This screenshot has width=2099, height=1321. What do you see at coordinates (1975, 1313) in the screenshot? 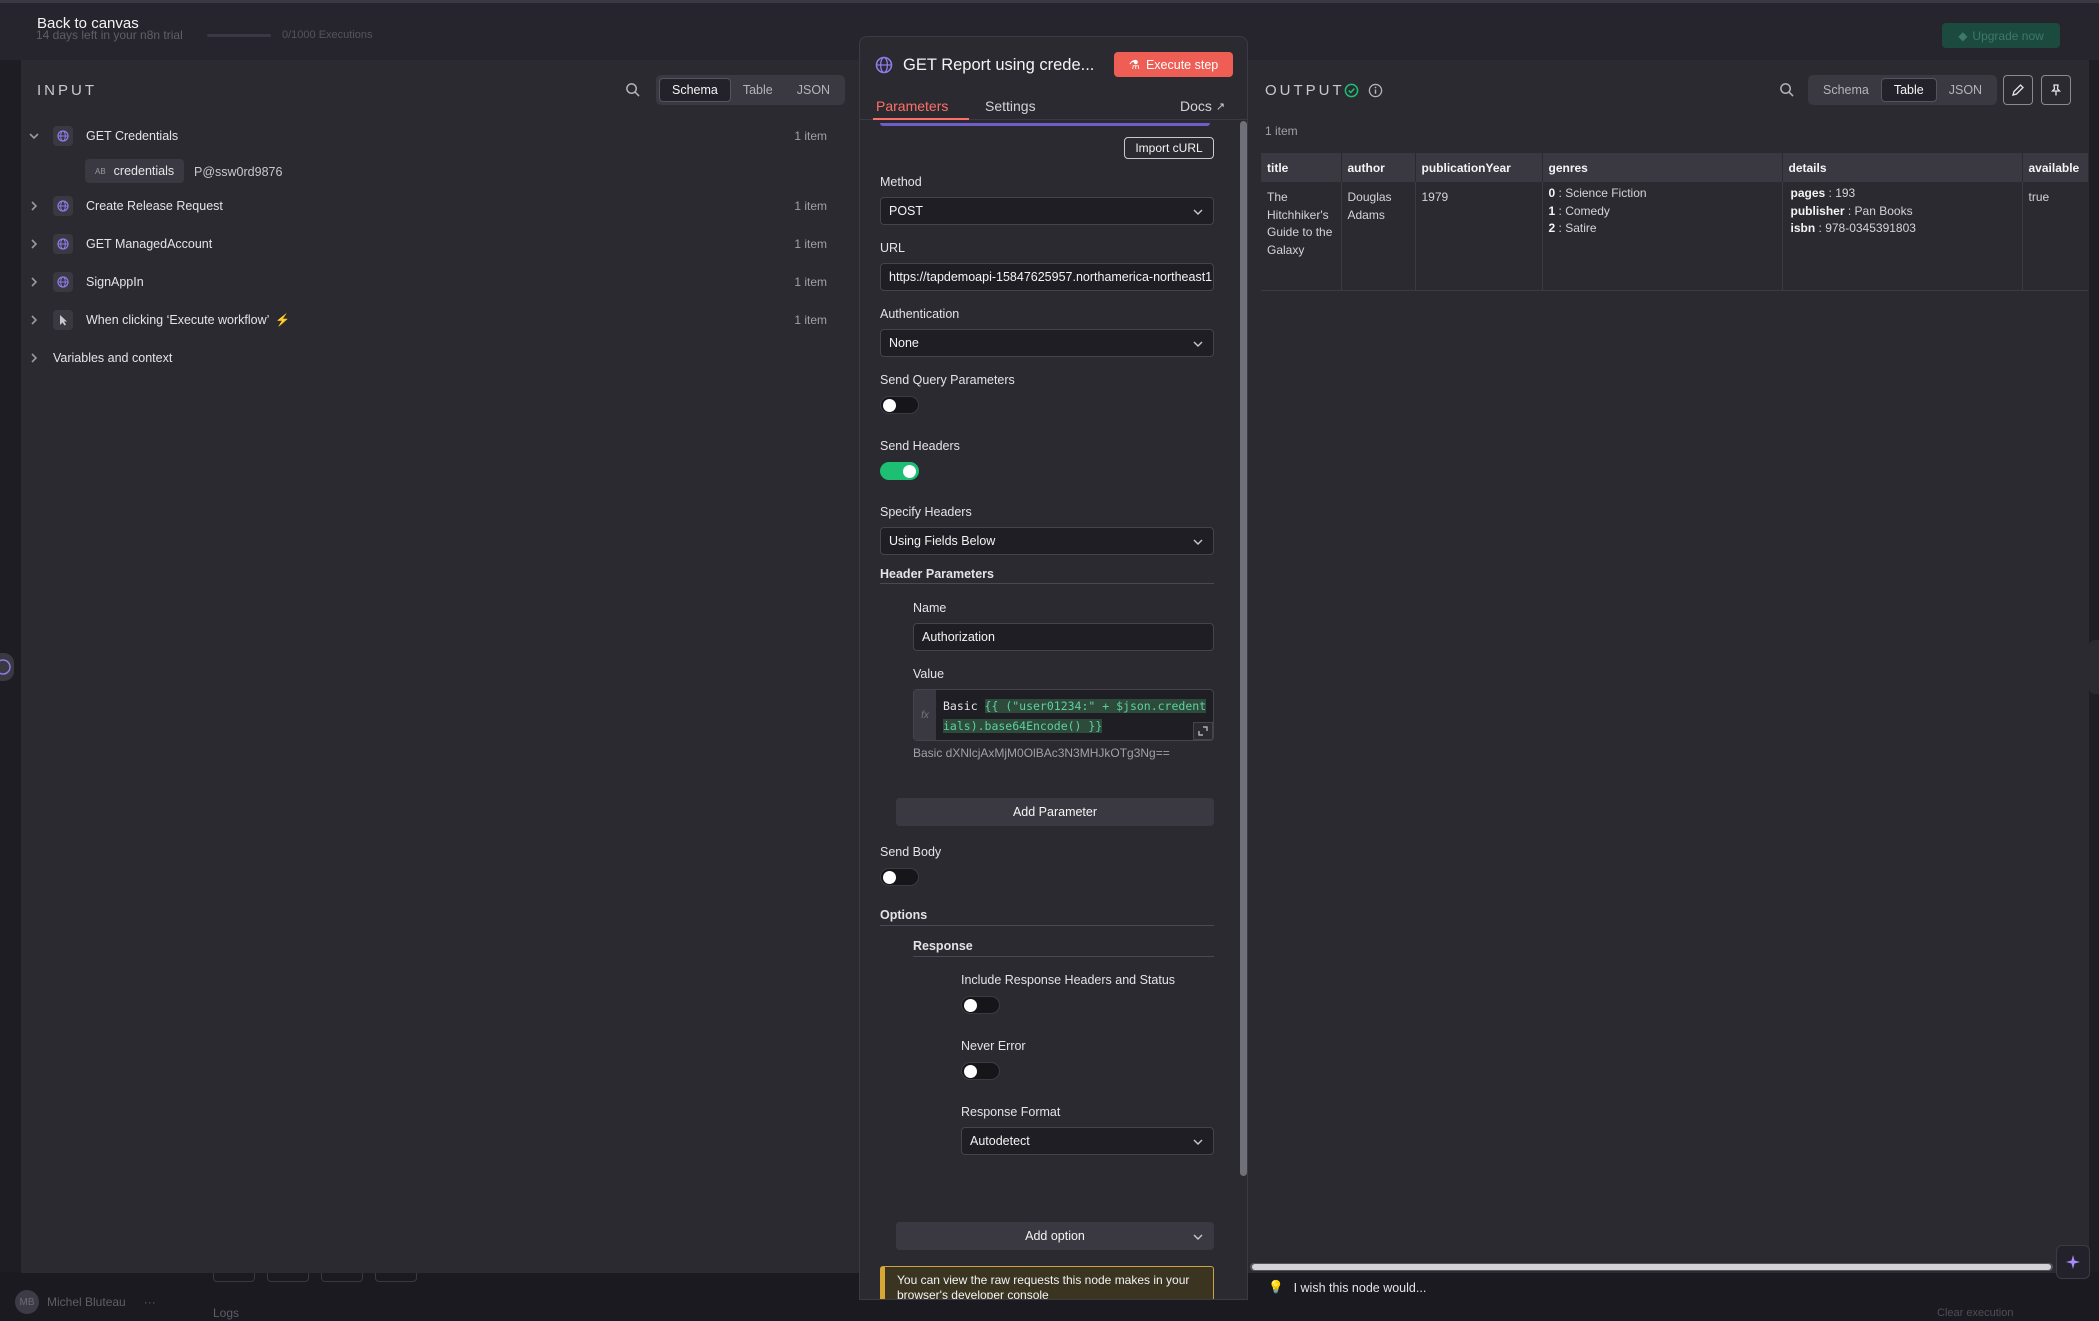
I see `clear-execution-button: Clear execution` at bounding box center [1975, 1313].